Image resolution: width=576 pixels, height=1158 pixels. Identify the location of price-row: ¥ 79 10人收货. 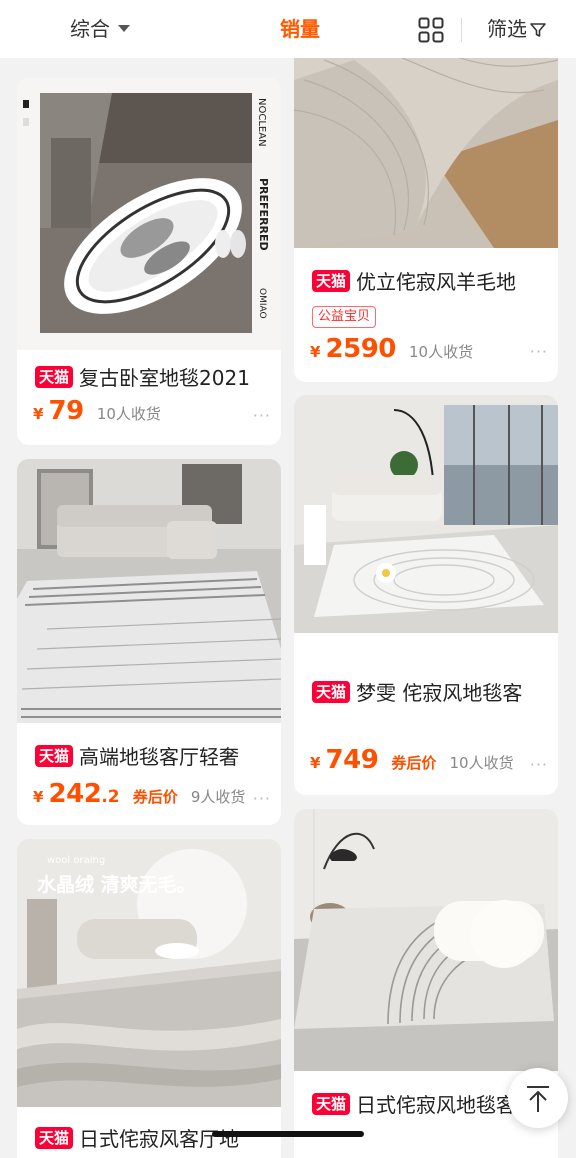
(152, 413).